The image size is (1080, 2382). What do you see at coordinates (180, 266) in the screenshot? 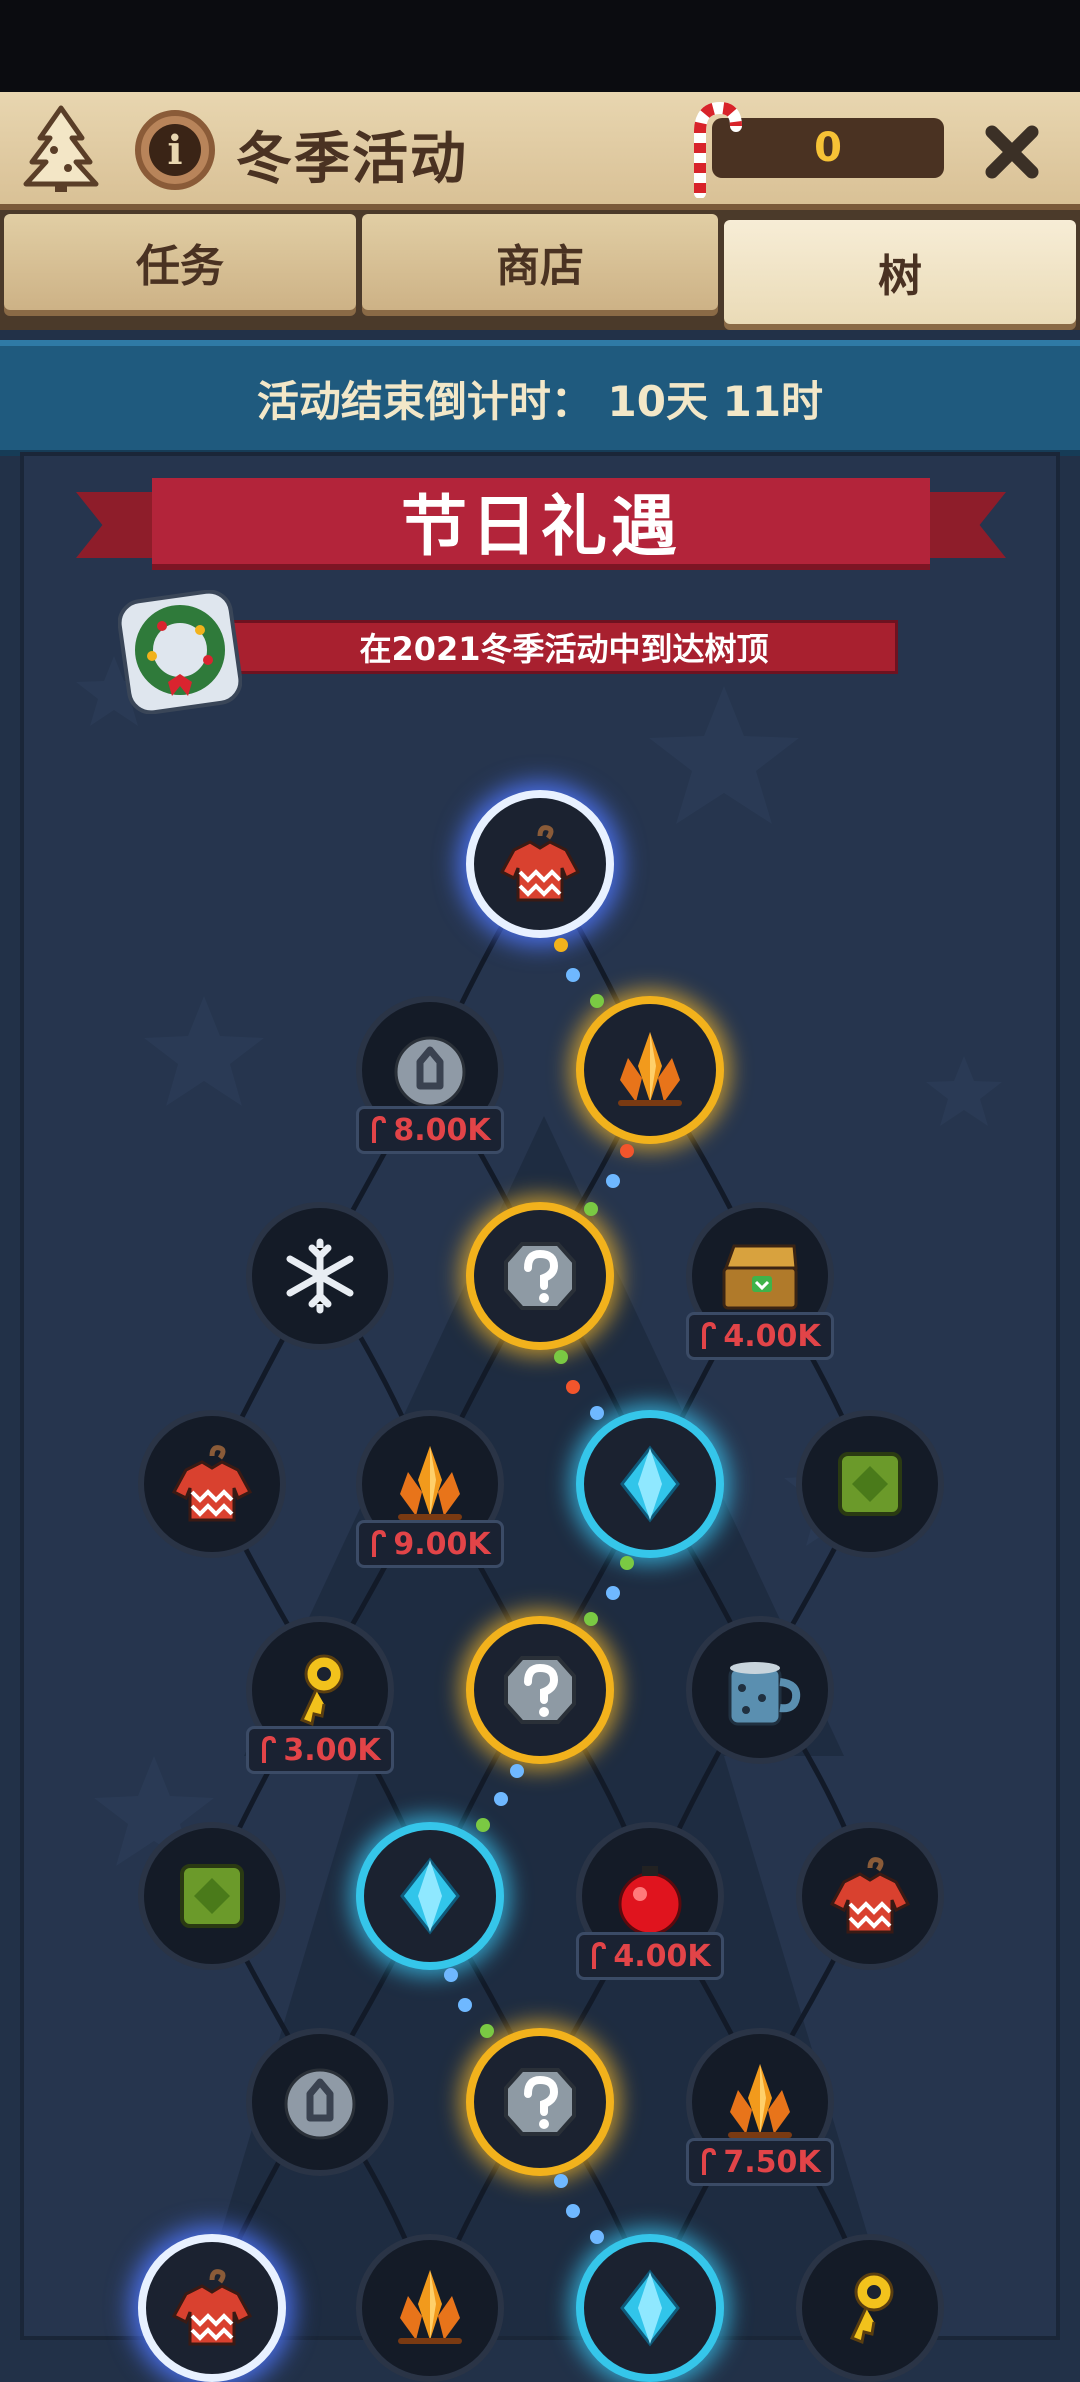
I see `tab-label: 任务` at bounding box center [180, 266].